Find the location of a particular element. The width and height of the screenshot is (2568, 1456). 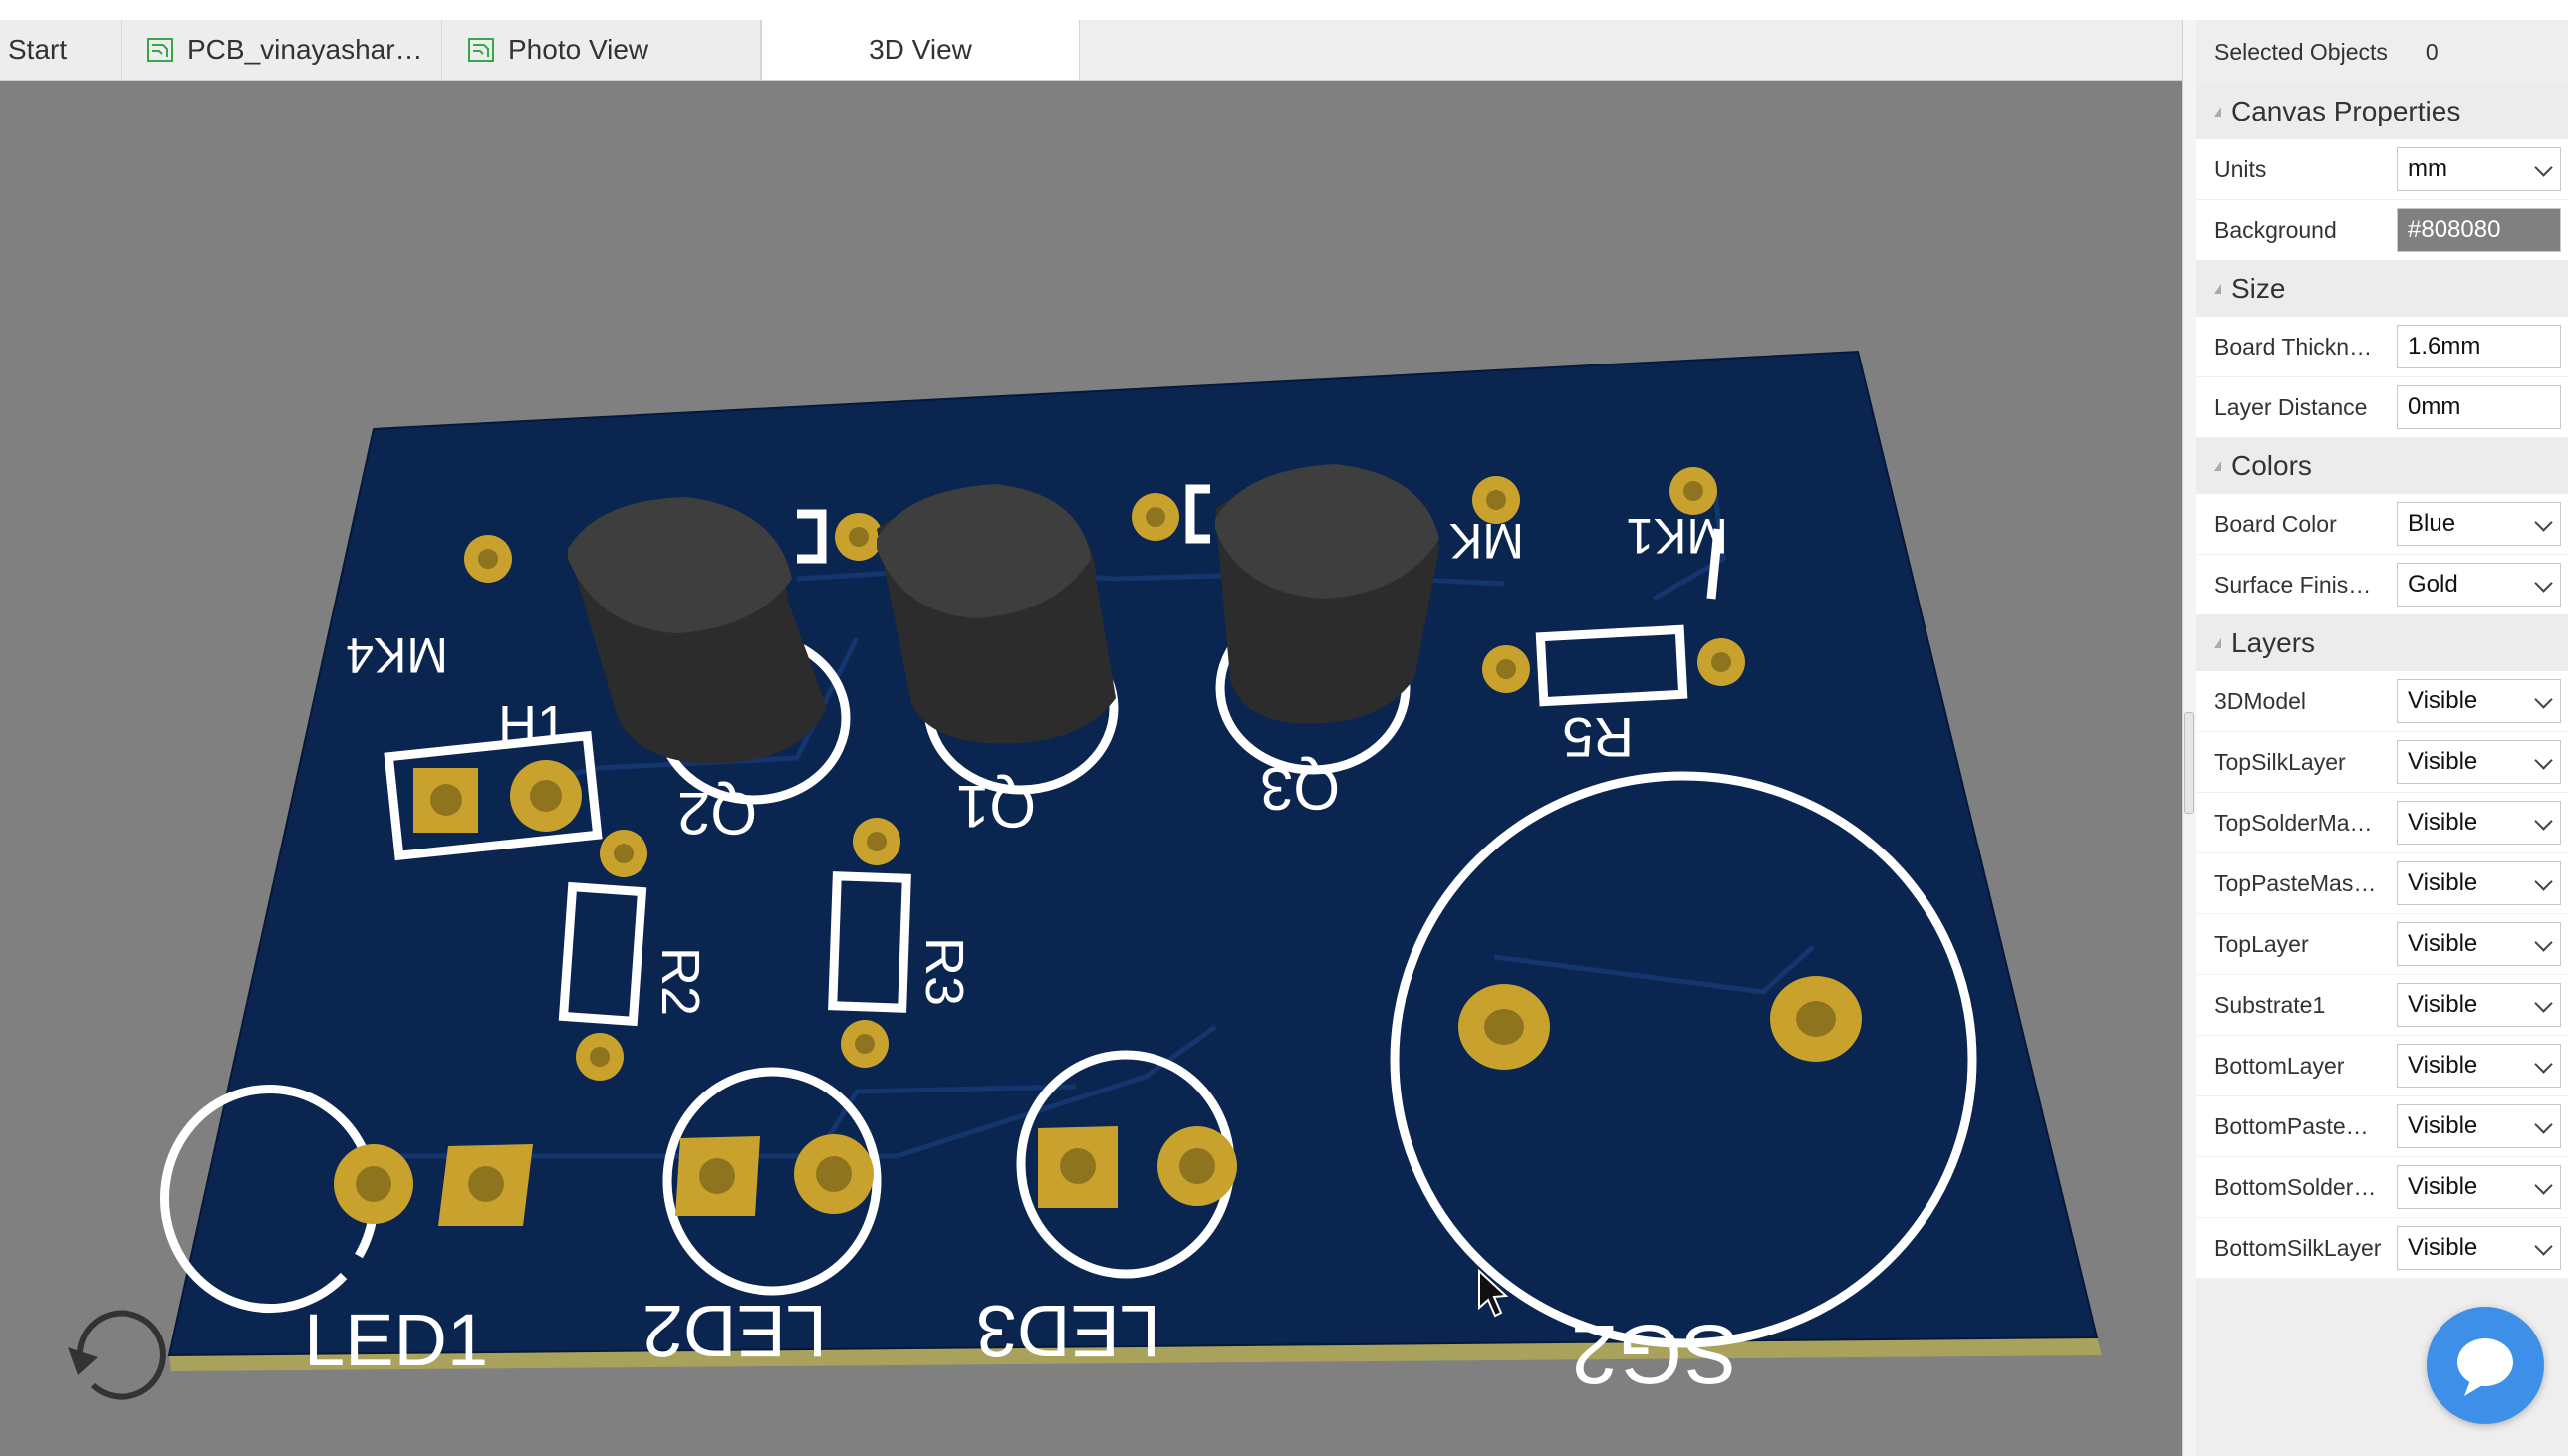

section-layers: Layers is located at coordinates (2382, 643).